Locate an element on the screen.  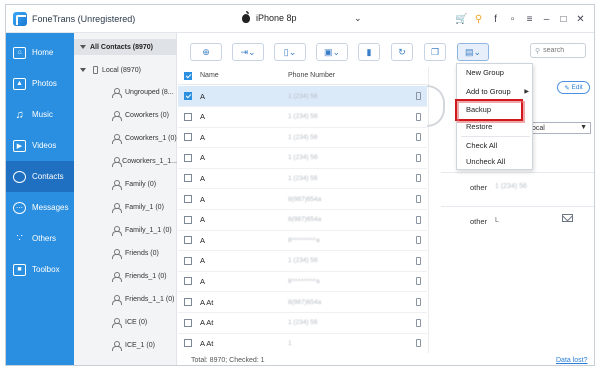
add-contact-button: ⊕ is located at coordinates (206, 52).